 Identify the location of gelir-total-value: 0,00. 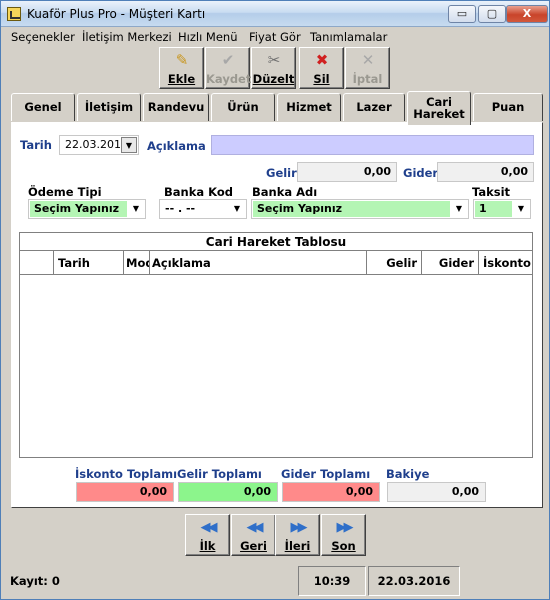
(228, 492).